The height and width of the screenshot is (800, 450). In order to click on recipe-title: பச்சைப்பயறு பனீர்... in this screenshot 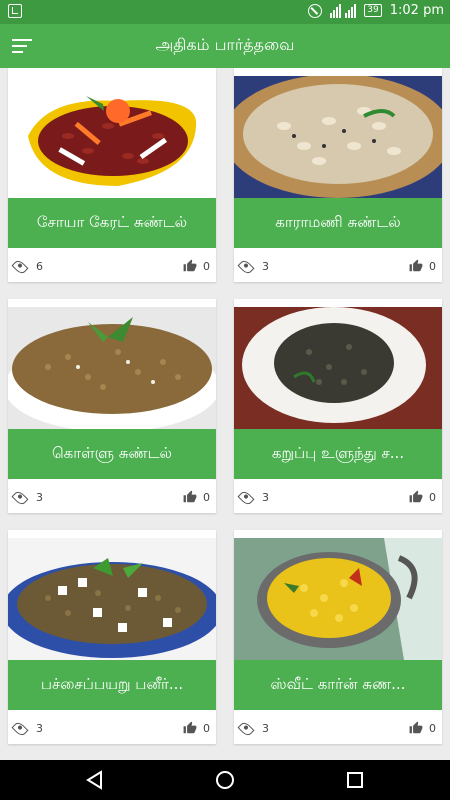, I will do `click(112, 685)`.